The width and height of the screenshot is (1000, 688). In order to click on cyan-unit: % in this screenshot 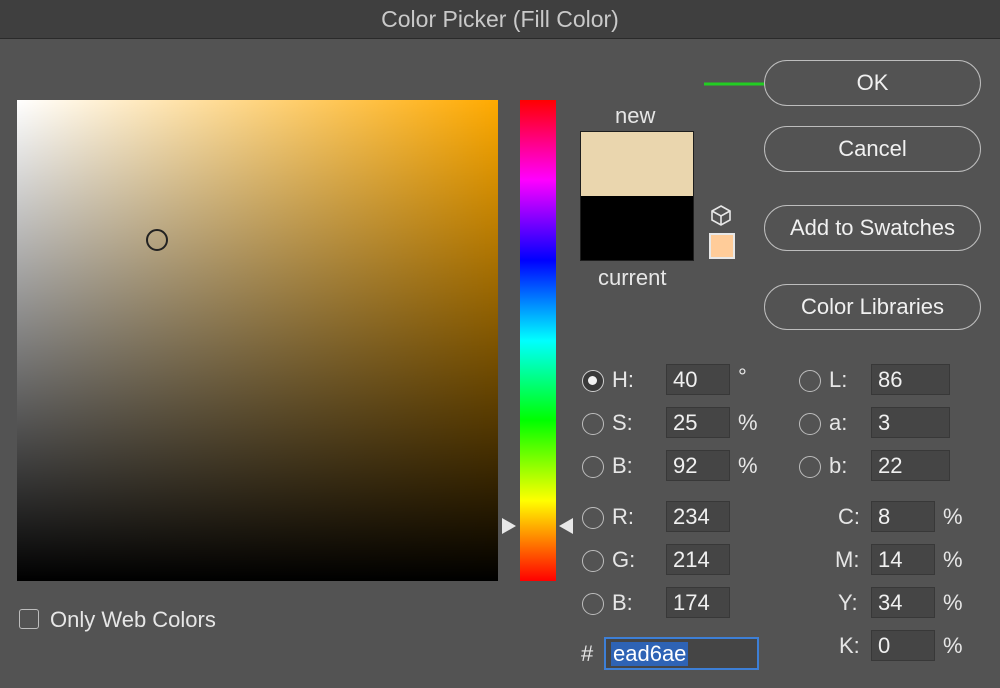, I will do `click(953, 516)`.